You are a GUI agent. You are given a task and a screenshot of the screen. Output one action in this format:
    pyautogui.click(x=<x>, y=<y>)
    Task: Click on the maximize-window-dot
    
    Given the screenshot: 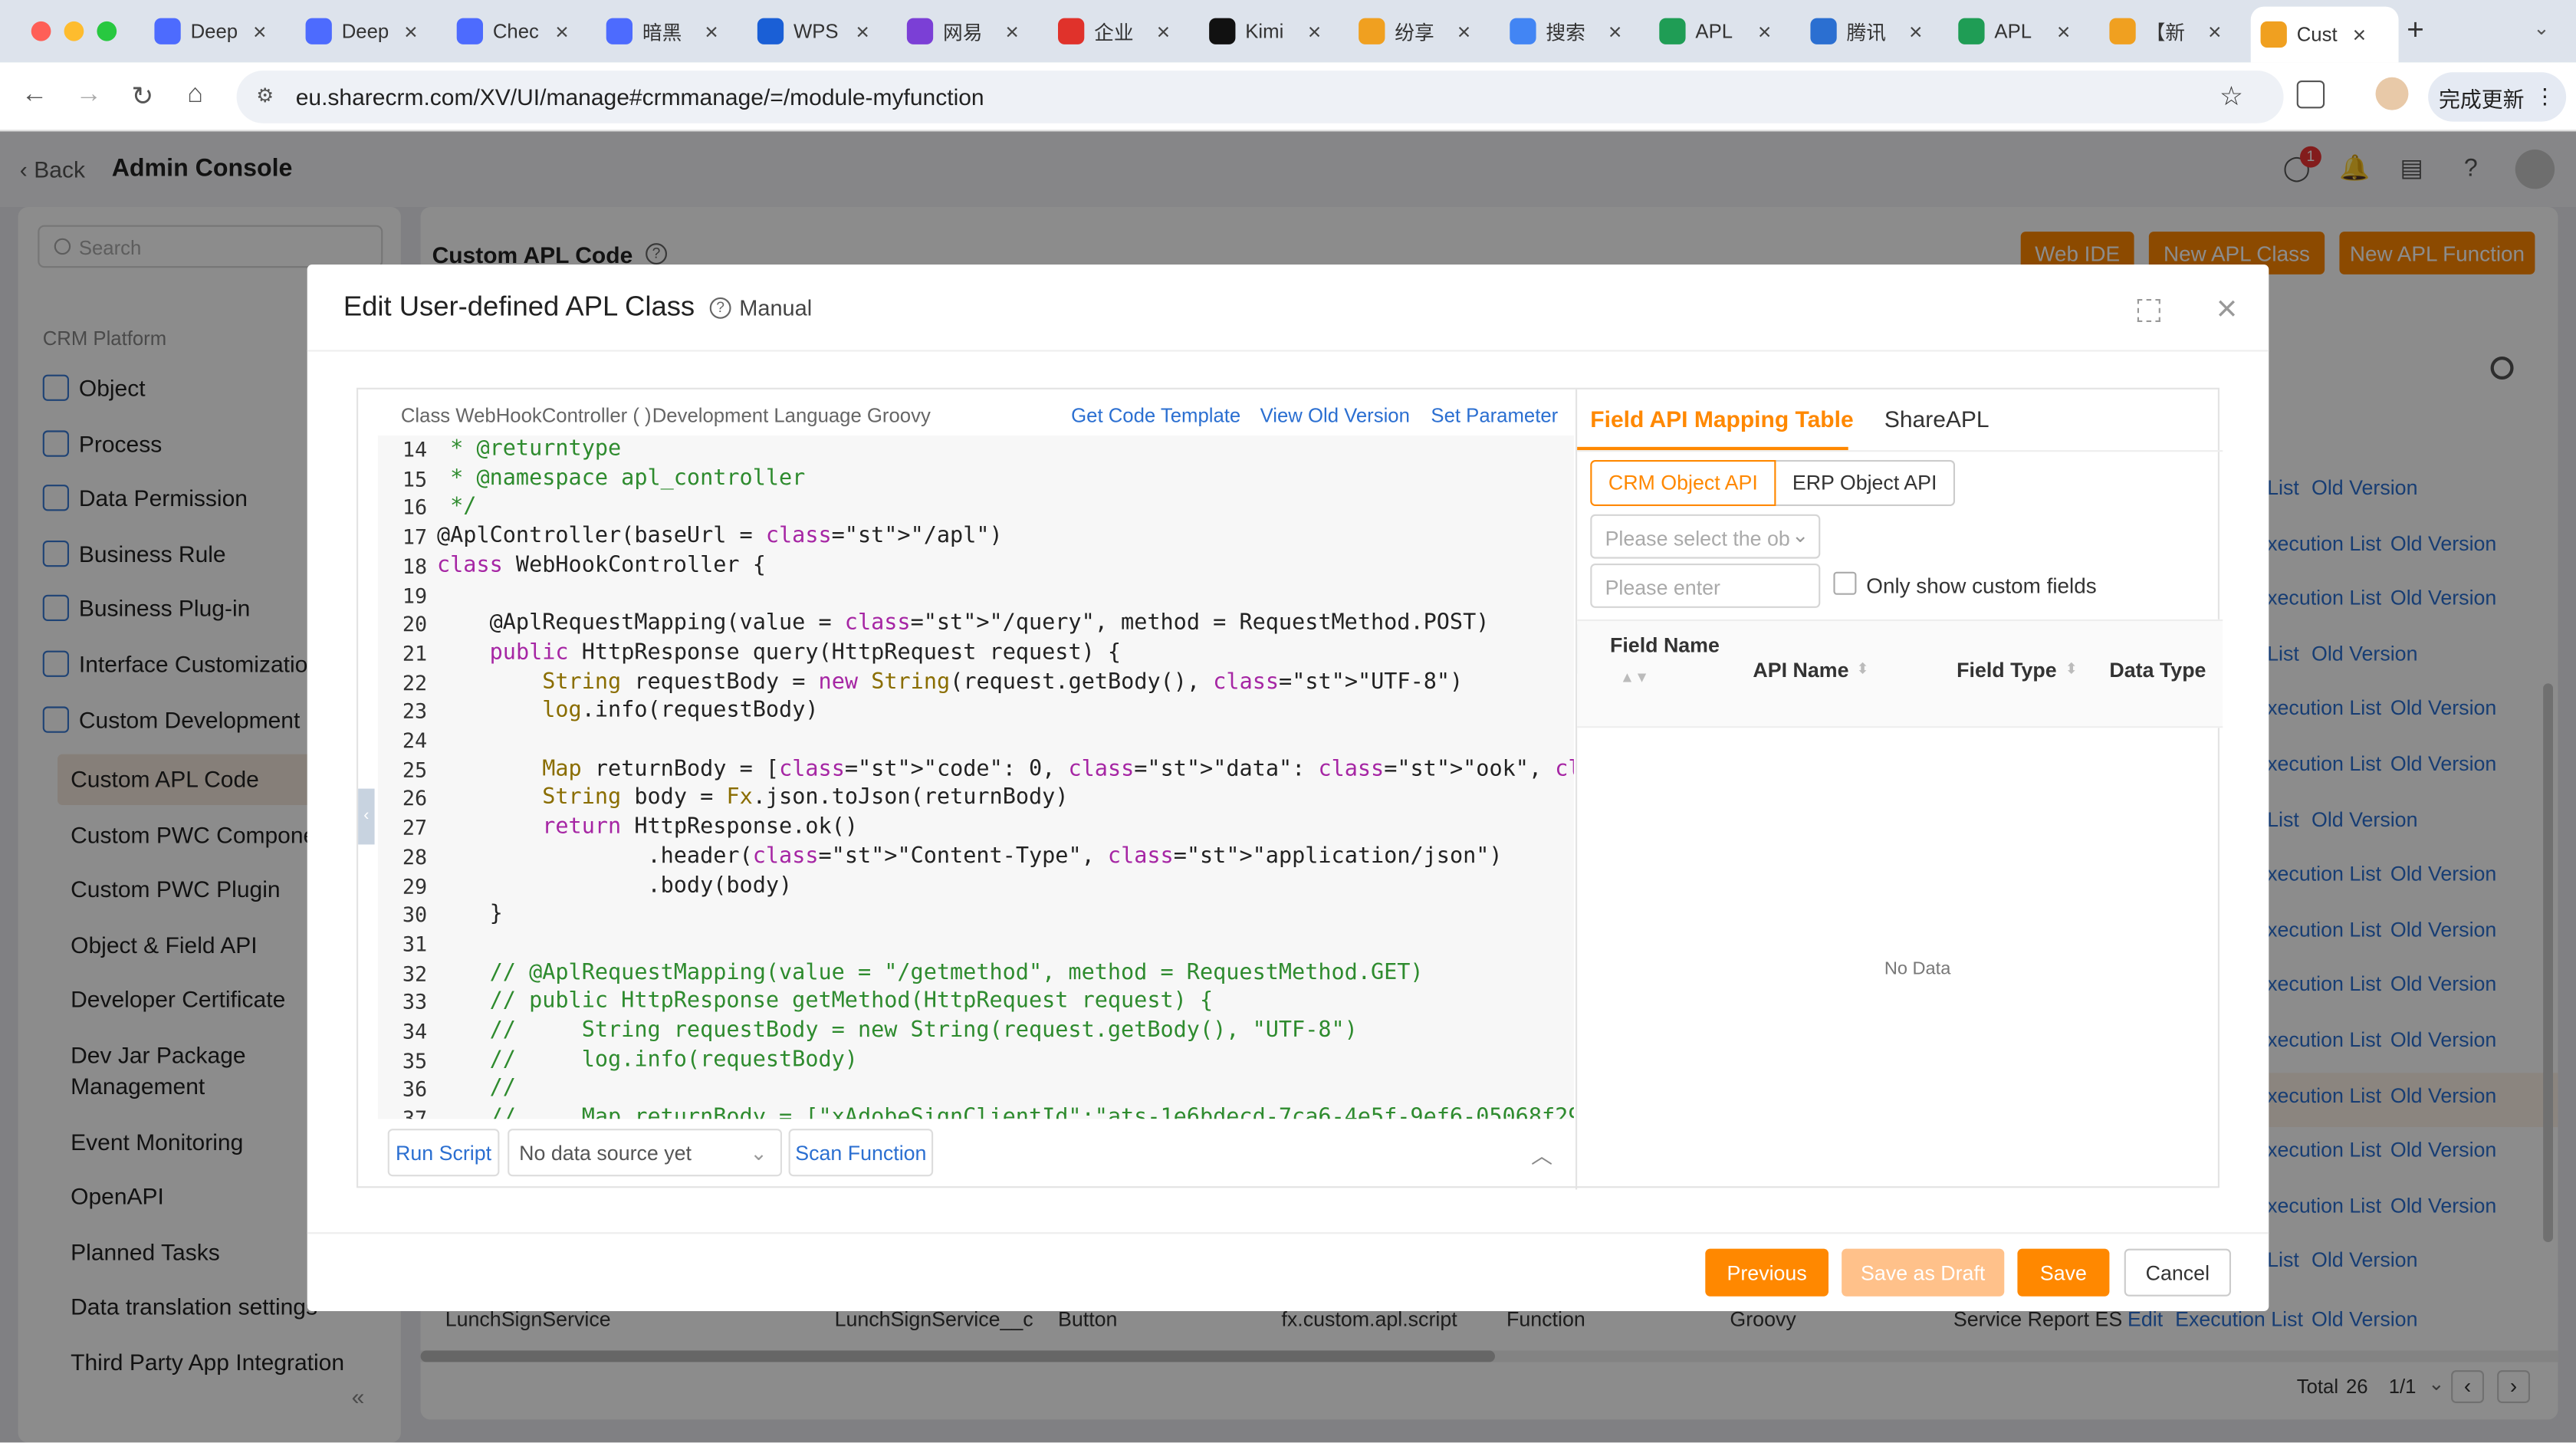 What is the action you would take?
    pyautogui.click(x=107, y=31)
    